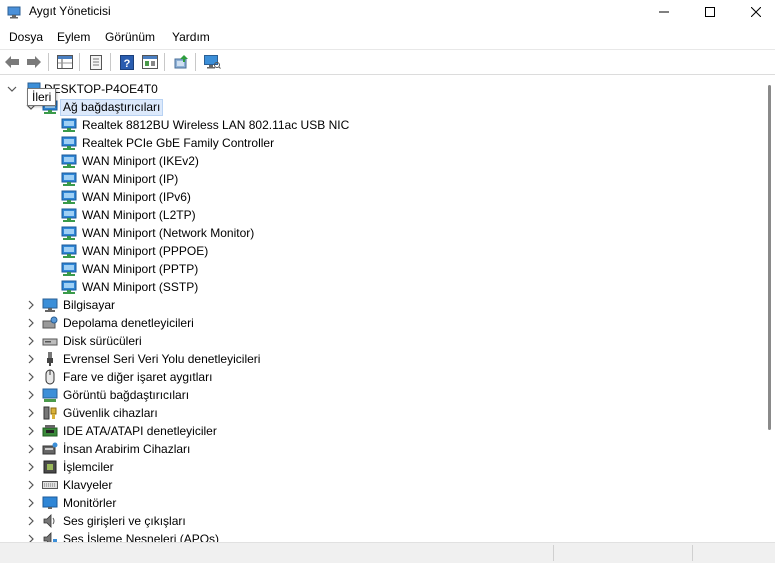 This screenshot has width=775, height=563. What do you see at coordinates (380, 536) in the screenshot?
I see `device-category: Ses İşleme Nesneleri (APOs)` at bounding box center [380, 536].